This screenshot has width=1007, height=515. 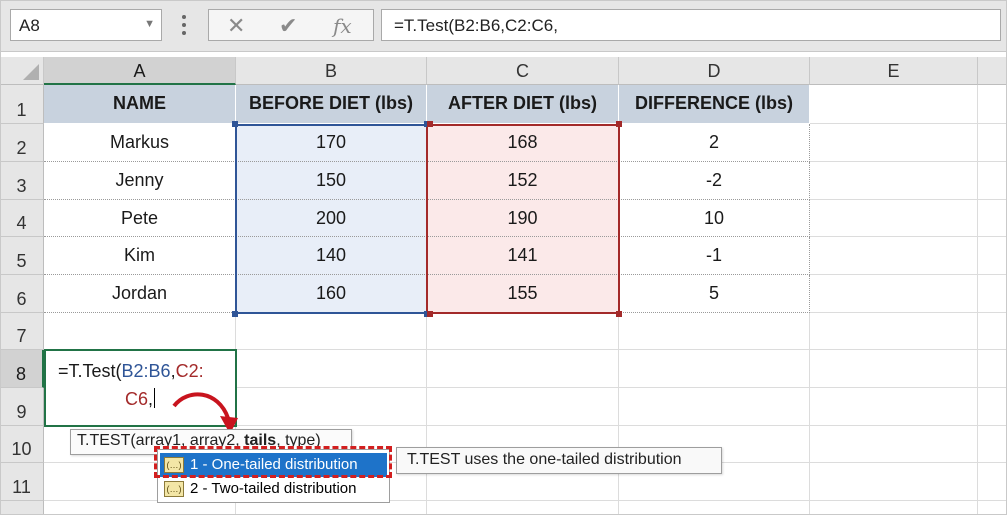 What do you see at coordinates (22, 294) in the screenshot?
I see `row-header-6: 6` at bounding box center [22, 294].